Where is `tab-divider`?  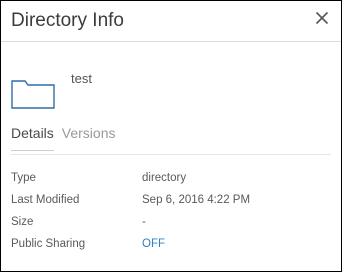 tab-divider is located at coordinates (171, 154).